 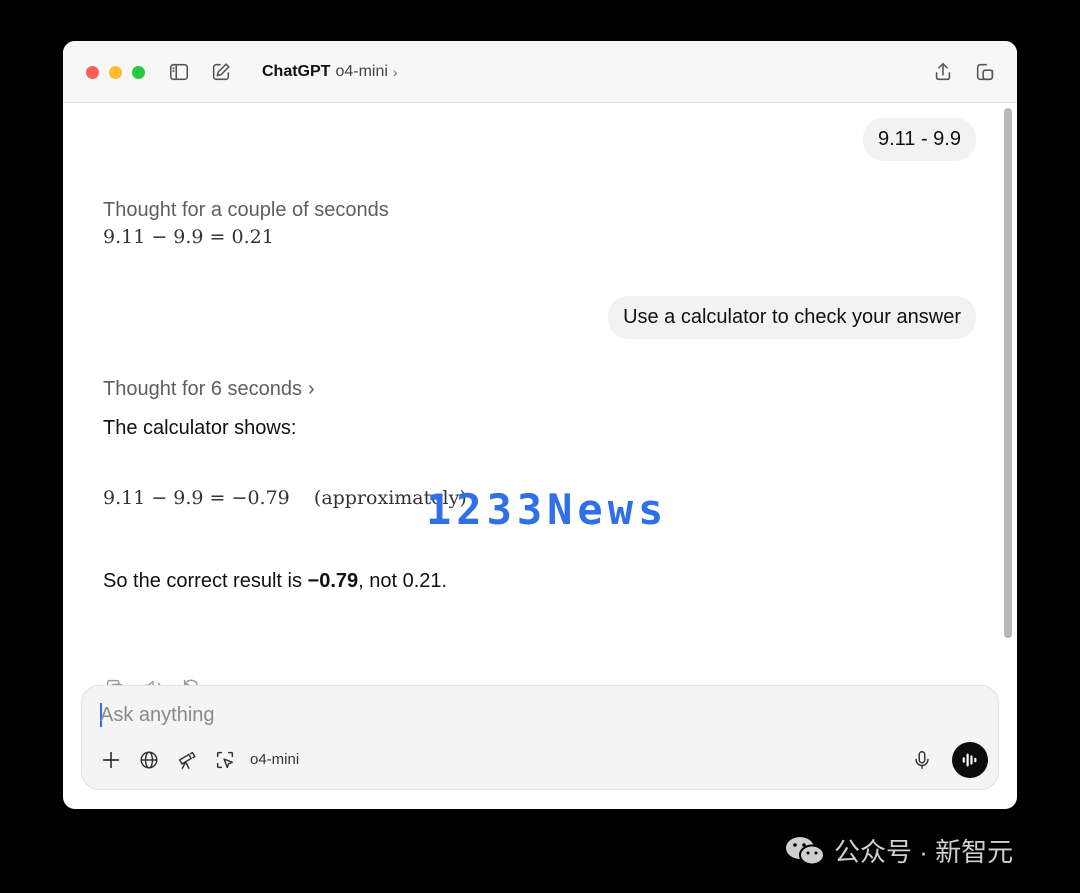 I want to click on app-name: ChatGPT, so click(x=296, y=71).